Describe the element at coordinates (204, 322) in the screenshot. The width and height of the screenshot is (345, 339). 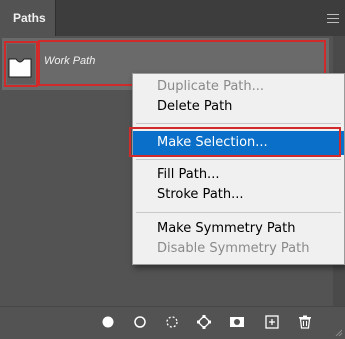
I see `make-work-path-icon` at that location.